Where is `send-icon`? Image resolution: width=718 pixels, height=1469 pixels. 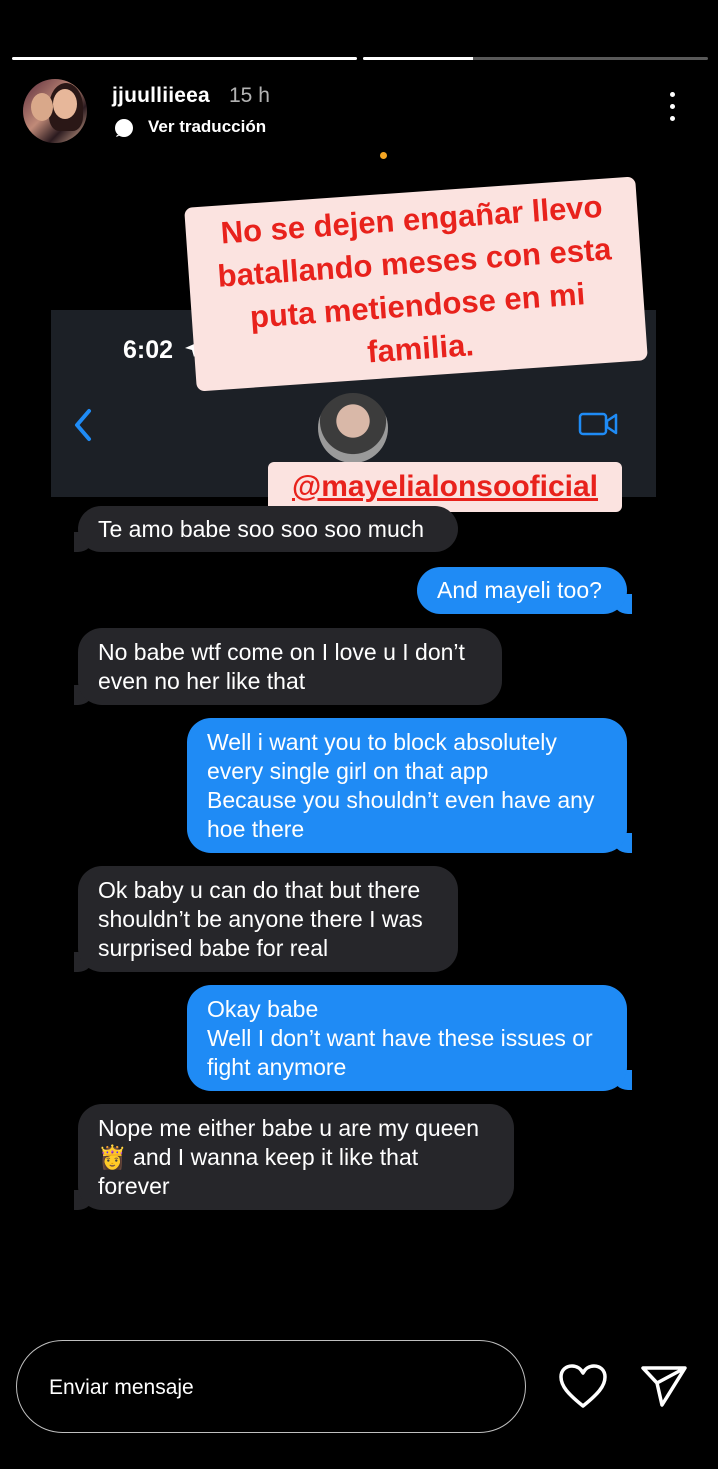
send-icon is located at coordinates (664, 1386).